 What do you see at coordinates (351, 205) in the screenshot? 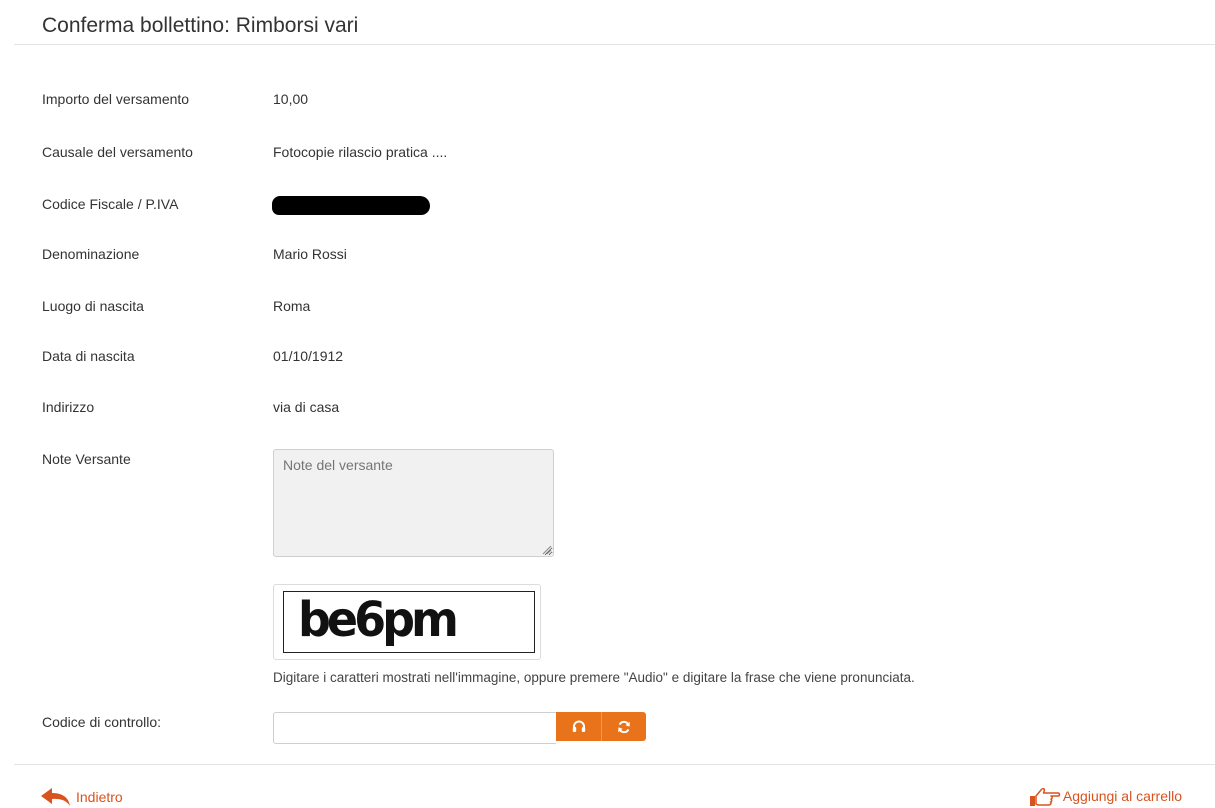
I see `redacted-value` at bounding box center [351, 205].